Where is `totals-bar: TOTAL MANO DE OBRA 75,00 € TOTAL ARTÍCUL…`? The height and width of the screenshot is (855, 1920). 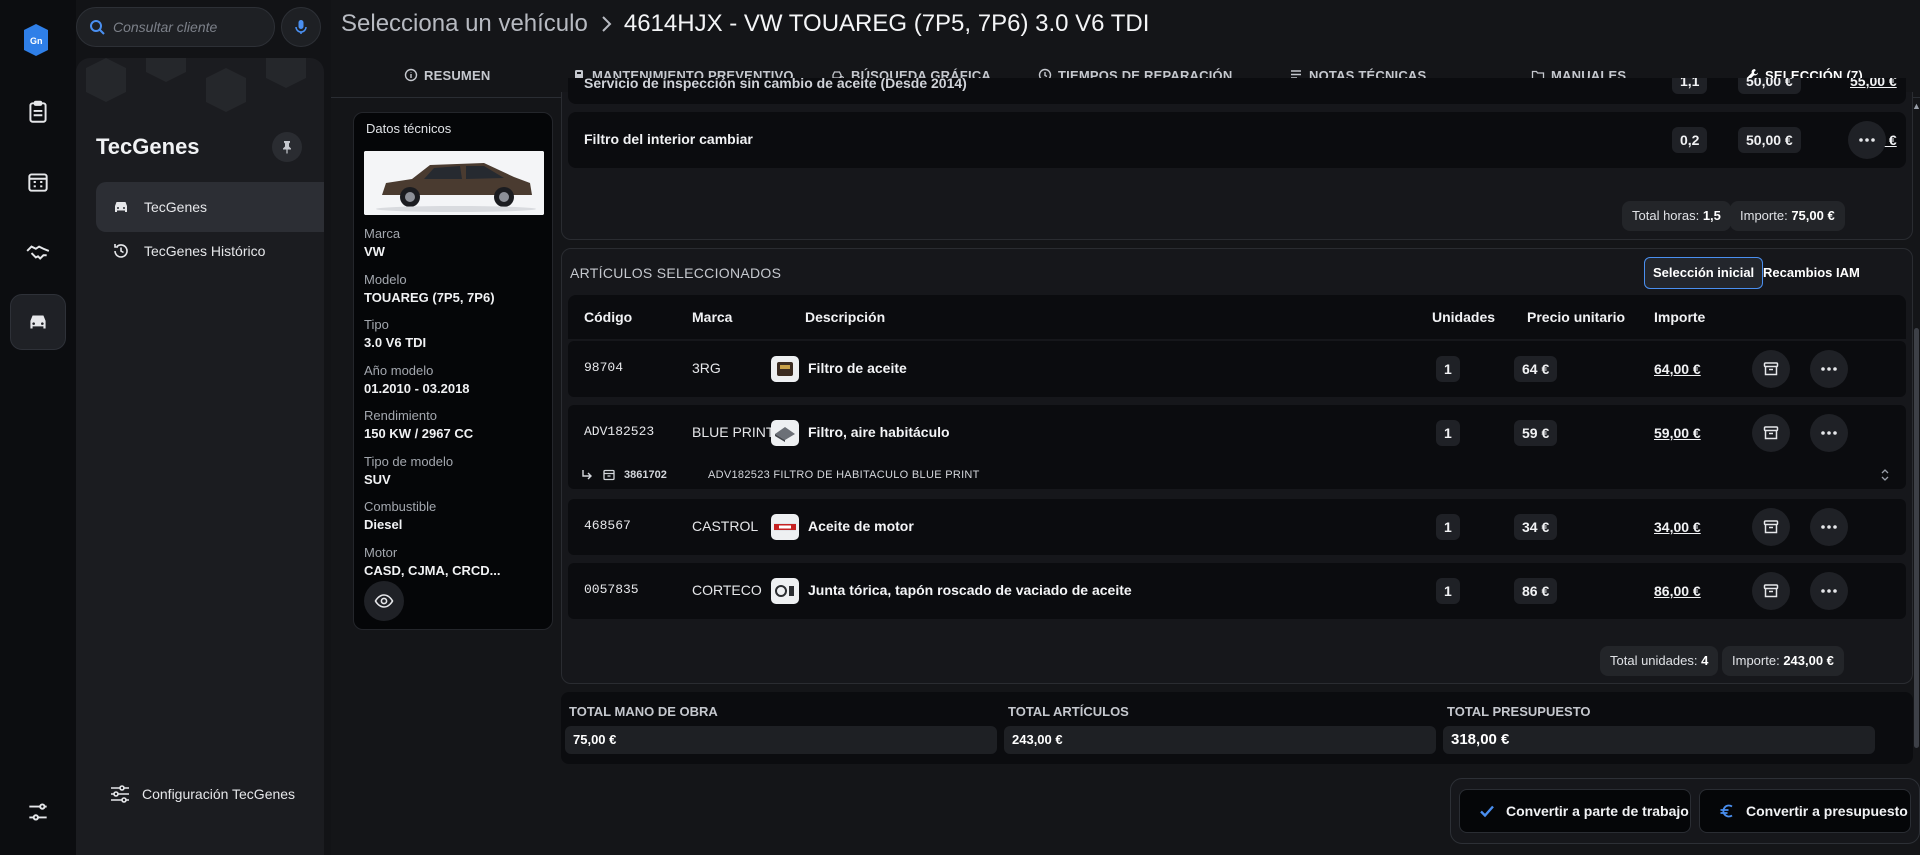
totals-bar: TOTAL MANO DE OBRA 75,00 € TOTAL ARTÍCUL… is located at coordinates (1237, 728).